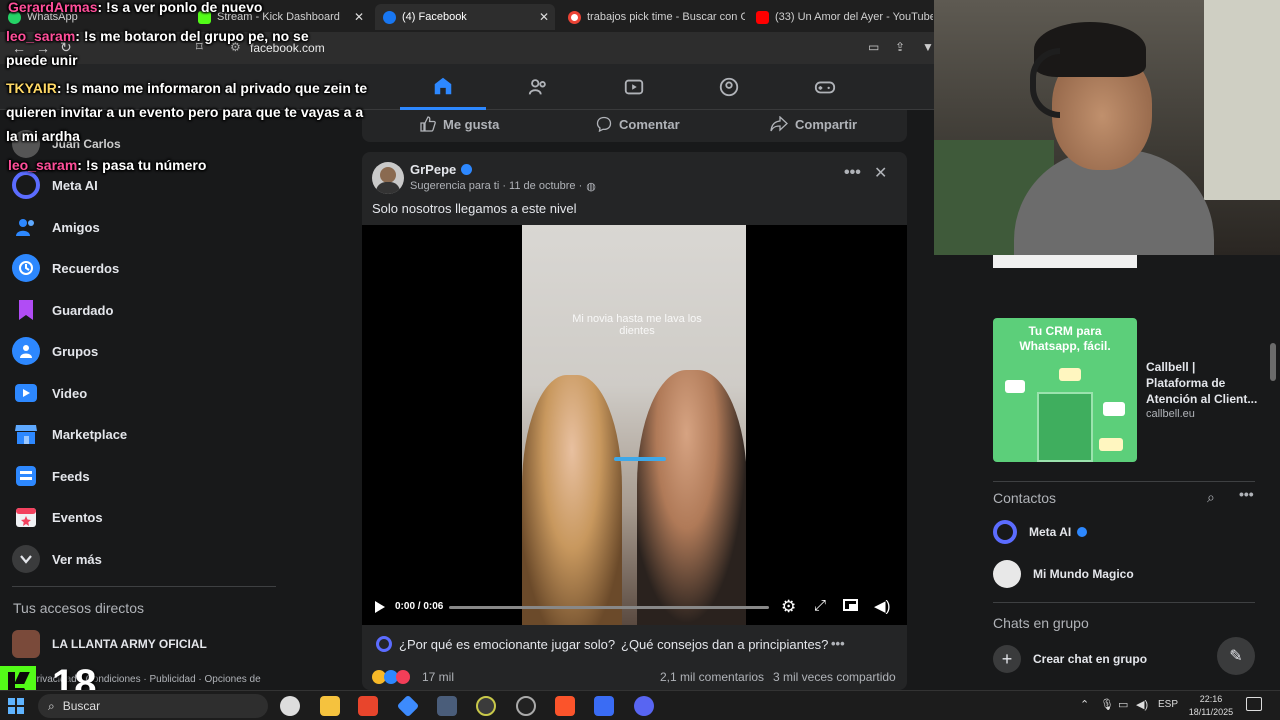 The image size is (1280, 720). I want to click on video-tab, so click(634, 87).